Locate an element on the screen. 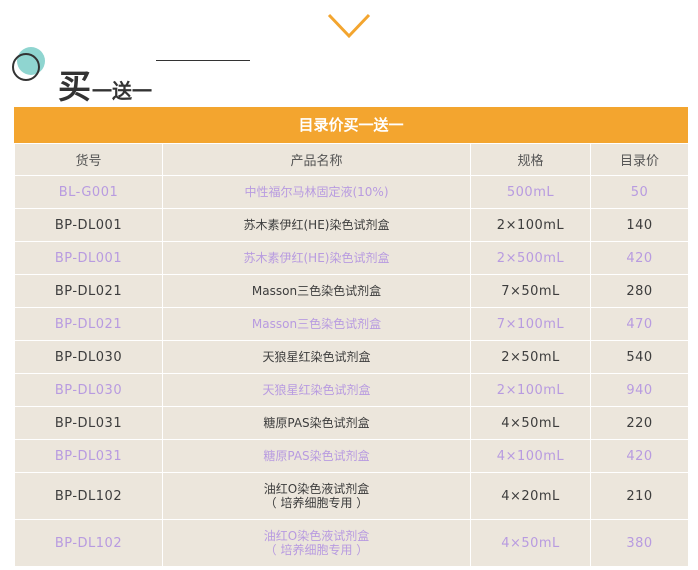 The width and height of the screenshot is (698, 570). chevron-down-icon is located at coordinates (349, 26).